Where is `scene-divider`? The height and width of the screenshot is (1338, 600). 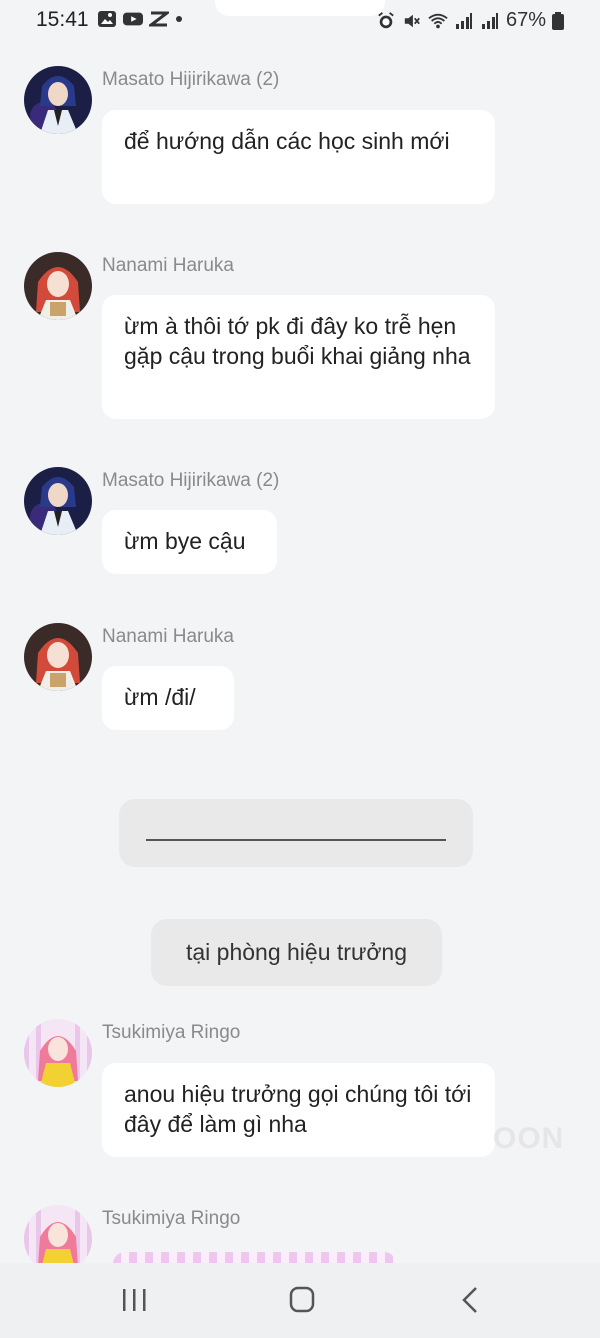
scene-divider is located at coordinates (296, 833).